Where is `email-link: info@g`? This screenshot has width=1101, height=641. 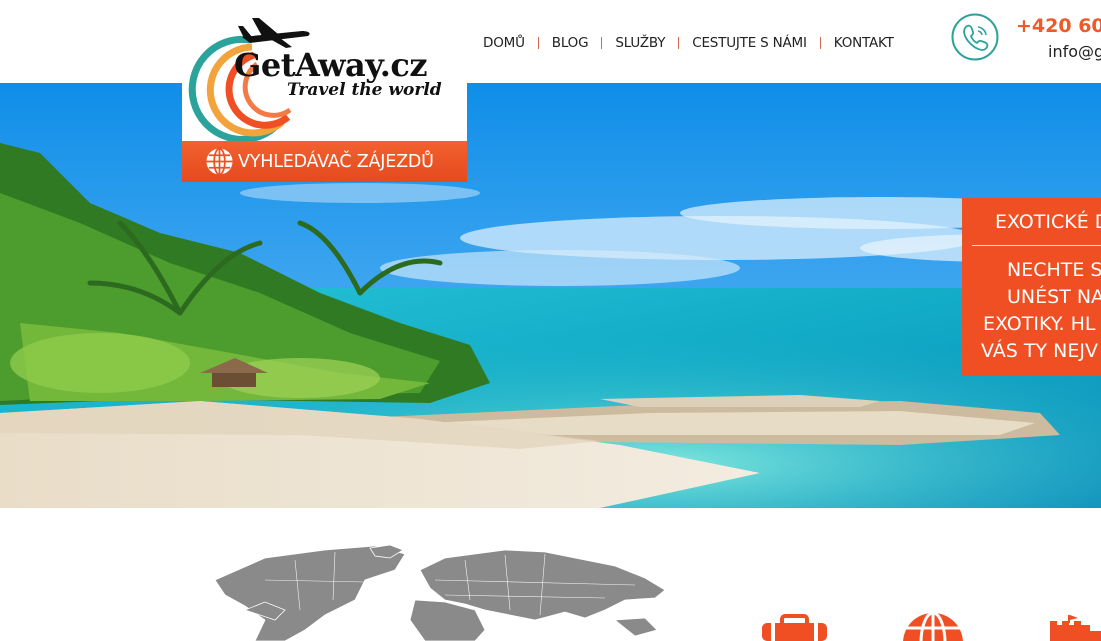
email-link: info@g is located at coordinates (1074, 51).